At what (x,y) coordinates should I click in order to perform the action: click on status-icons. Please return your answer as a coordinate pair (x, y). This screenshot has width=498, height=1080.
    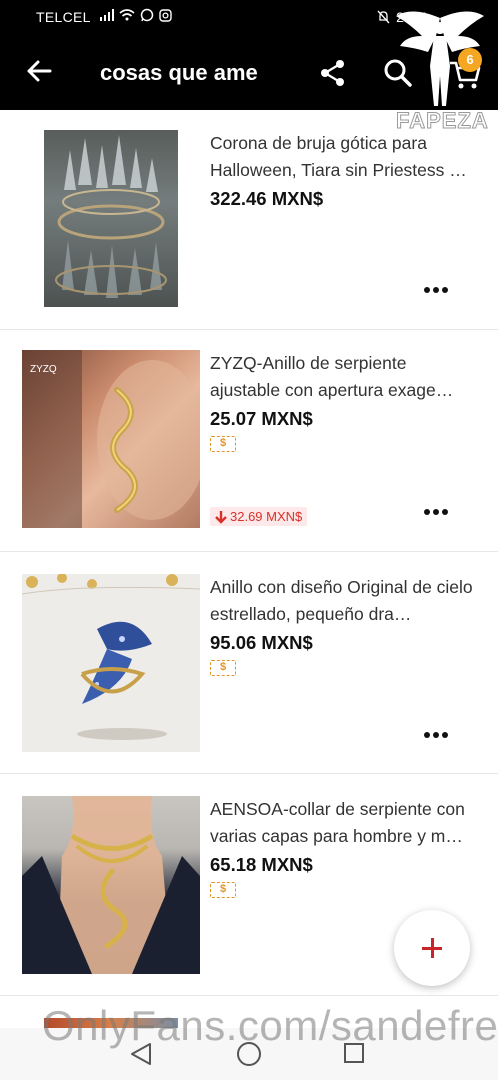
    Looking at the image, I should click on (136, 15).